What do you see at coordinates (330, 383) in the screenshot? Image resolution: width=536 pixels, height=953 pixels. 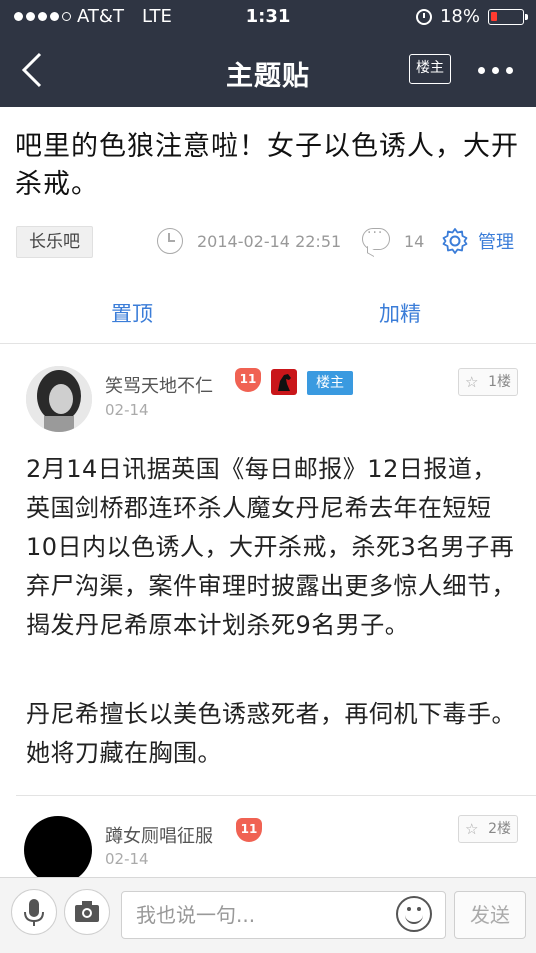 I see `owner-tag: 楼主` at bounding box center [330, 383].